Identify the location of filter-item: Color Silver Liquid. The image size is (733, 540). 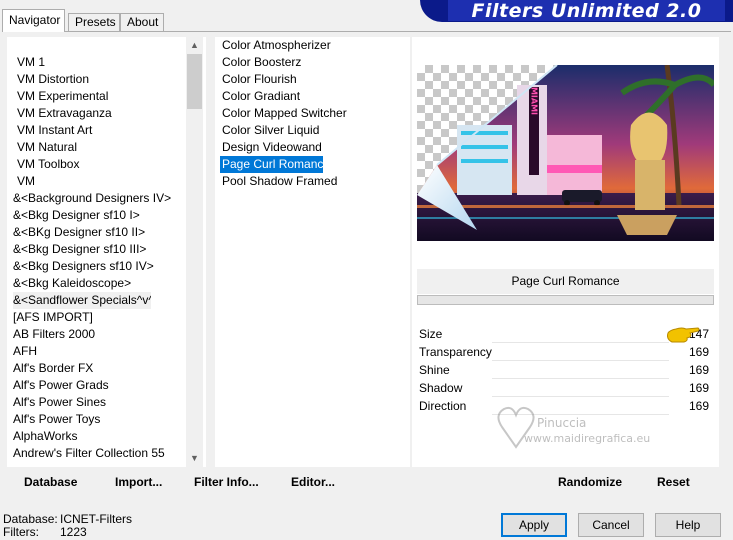
(312, 130).